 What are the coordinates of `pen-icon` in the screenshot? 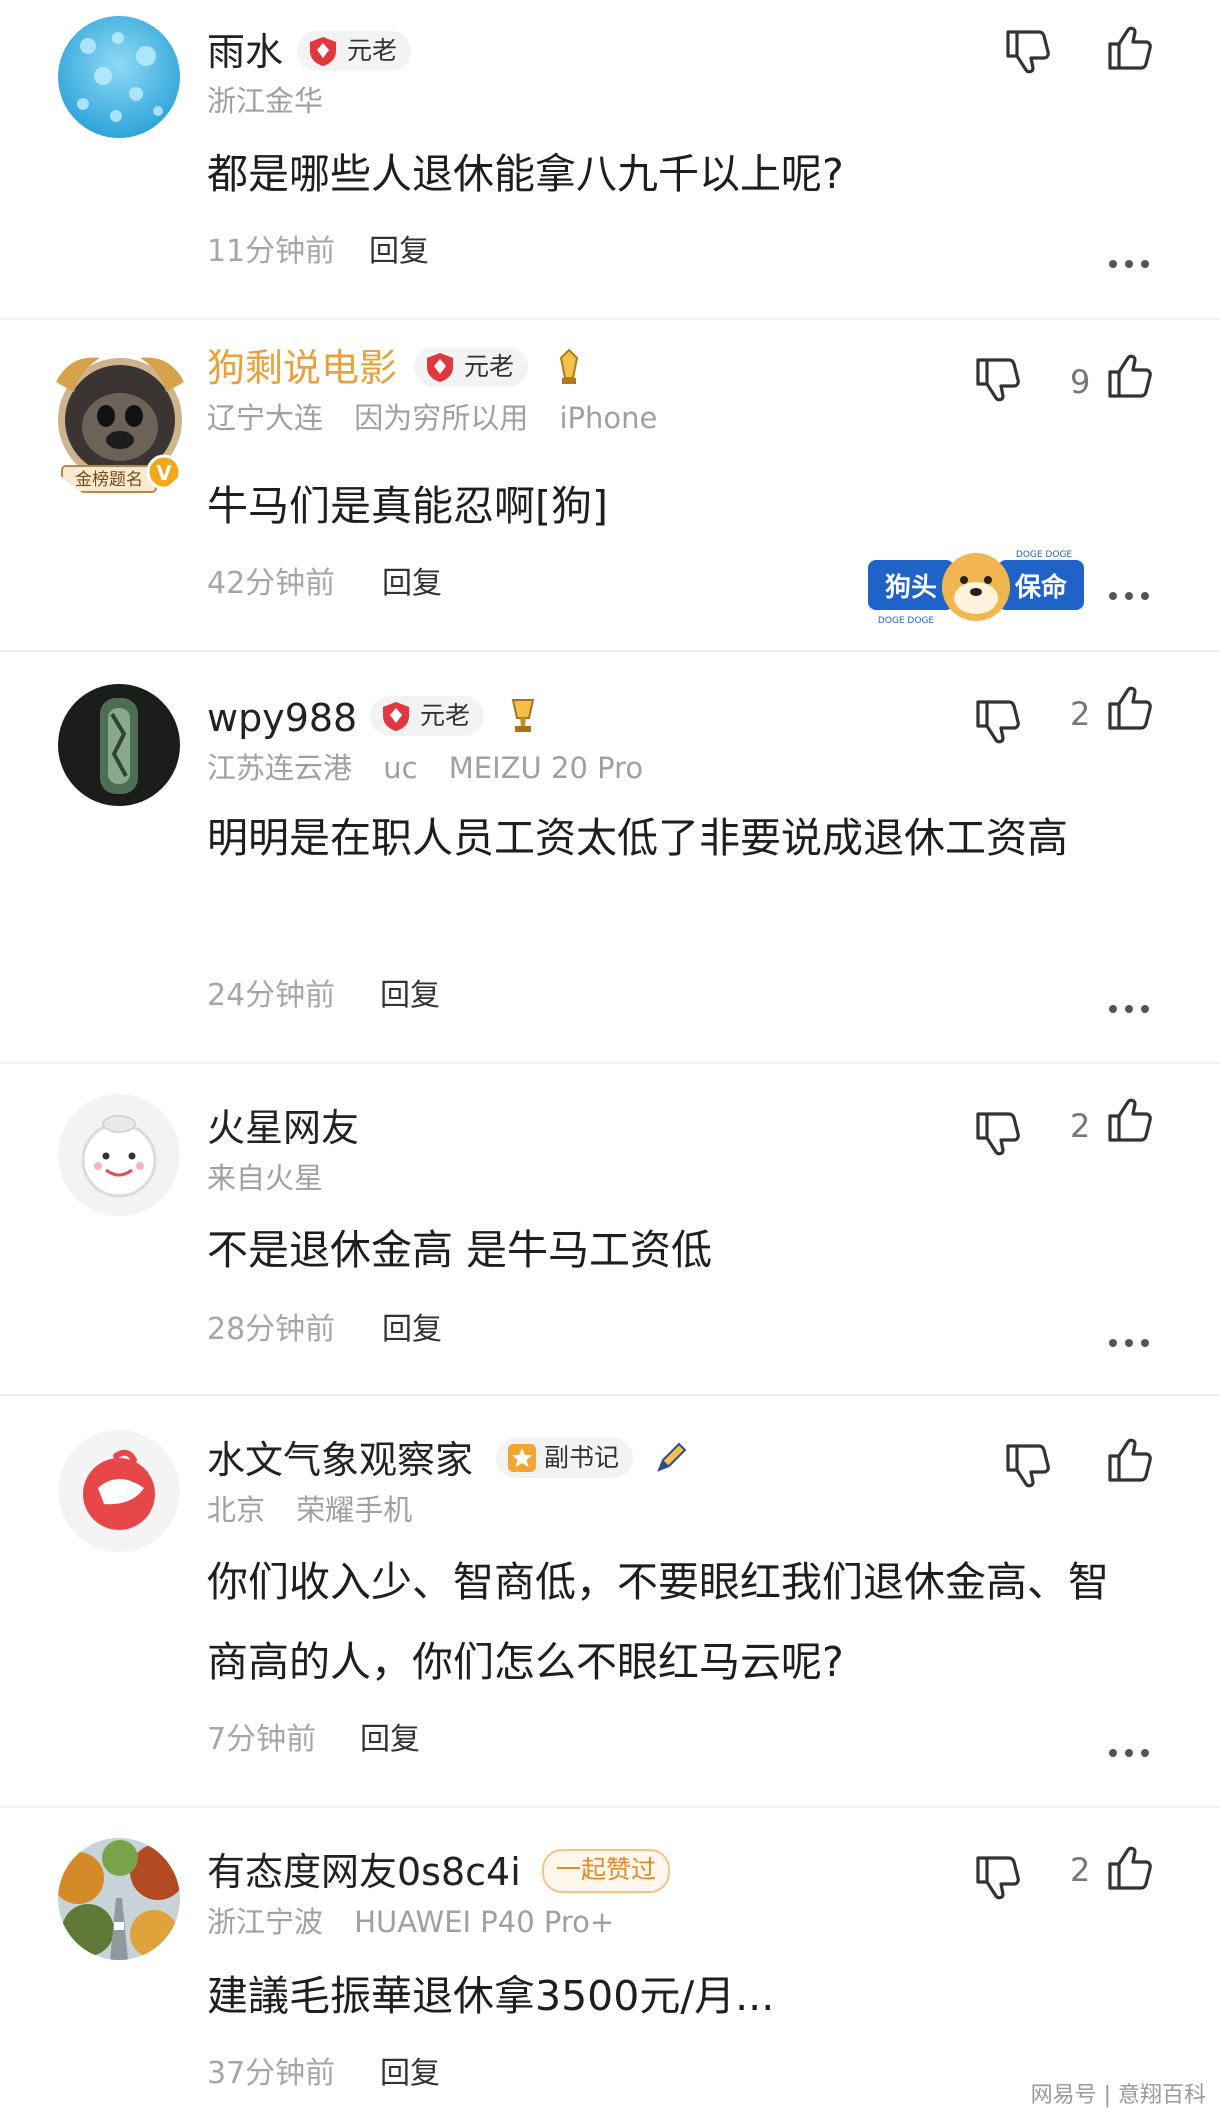 It's located at (672, 1457).